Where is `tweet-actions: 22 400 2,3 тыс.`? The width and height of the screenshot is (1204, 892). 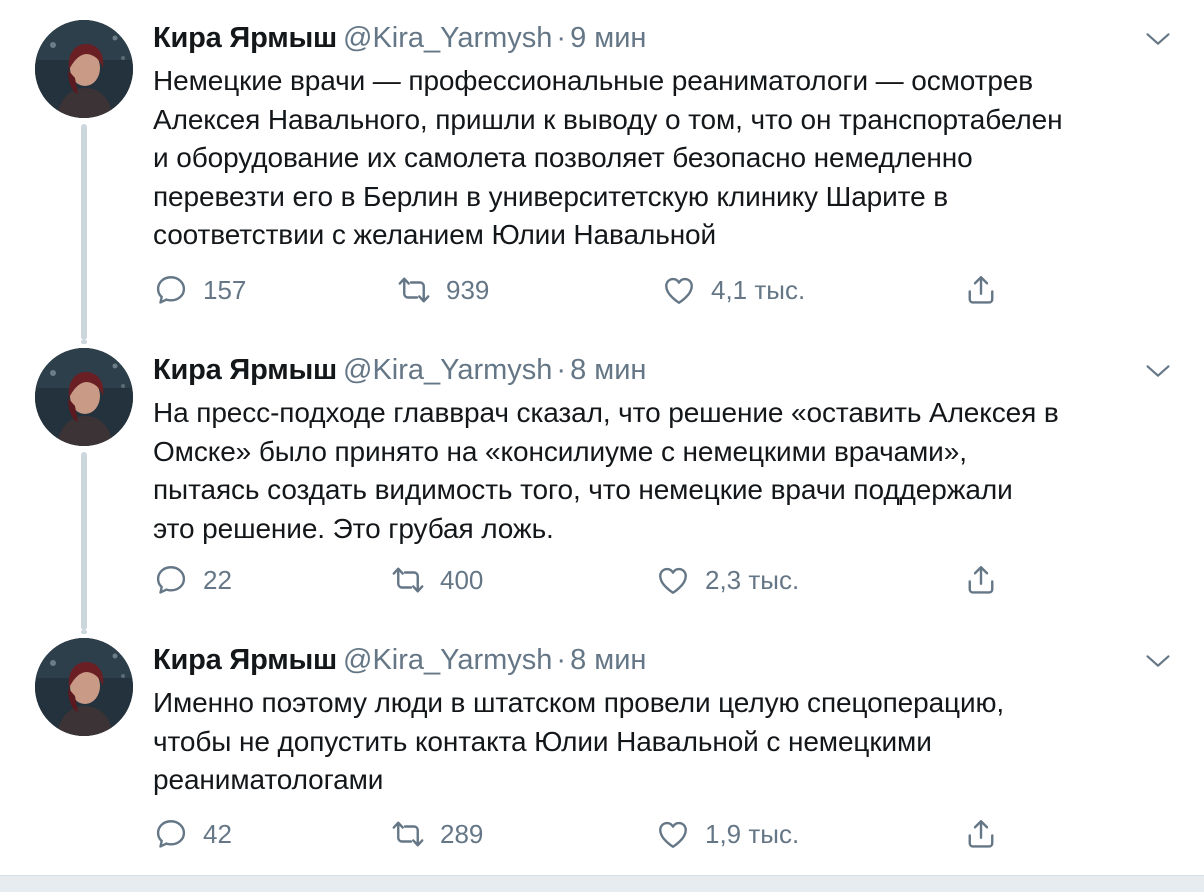 tweet-actions: 22 400 2,3 тыс. is located at coordinates (583, 580).